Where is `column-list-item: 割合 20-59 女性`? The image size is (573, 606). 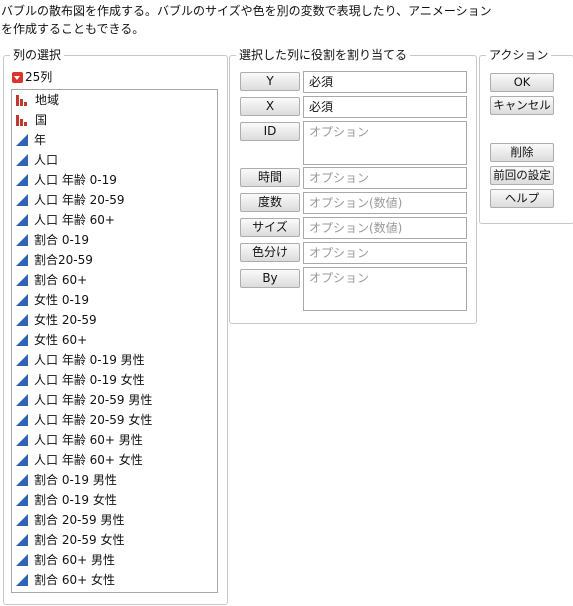
column-list-item: 割合 20-59 女性 is located at coordinates (114, 540).